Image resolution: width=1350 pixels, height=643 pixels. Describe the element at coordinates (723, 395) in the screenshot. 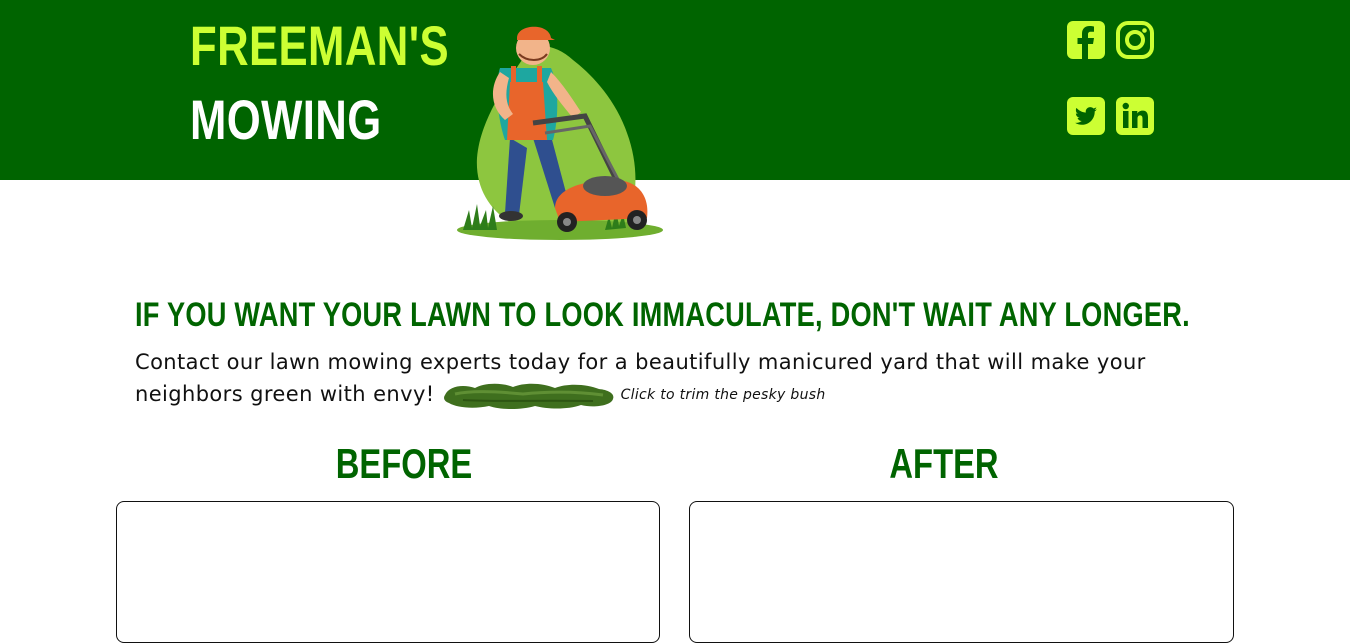

I see `bush-hint: Click to trim the pesky bush` at that location.